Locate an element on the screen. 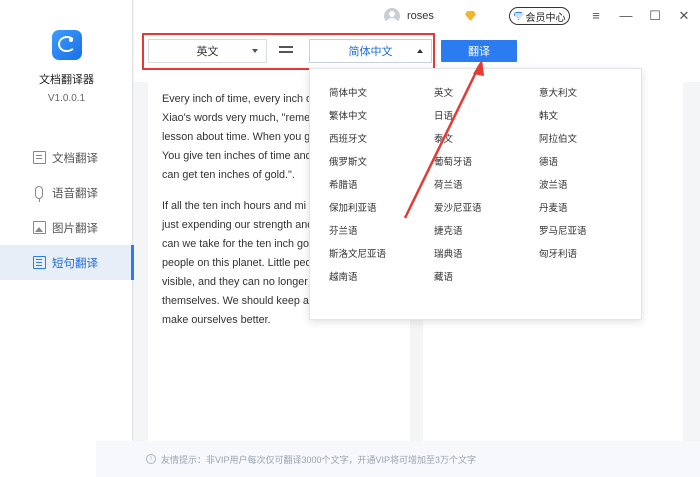  sidebar-nav: 文档翻译 语音翻译 图片翻译 短句翻译 is located at coordinates (67, 210).